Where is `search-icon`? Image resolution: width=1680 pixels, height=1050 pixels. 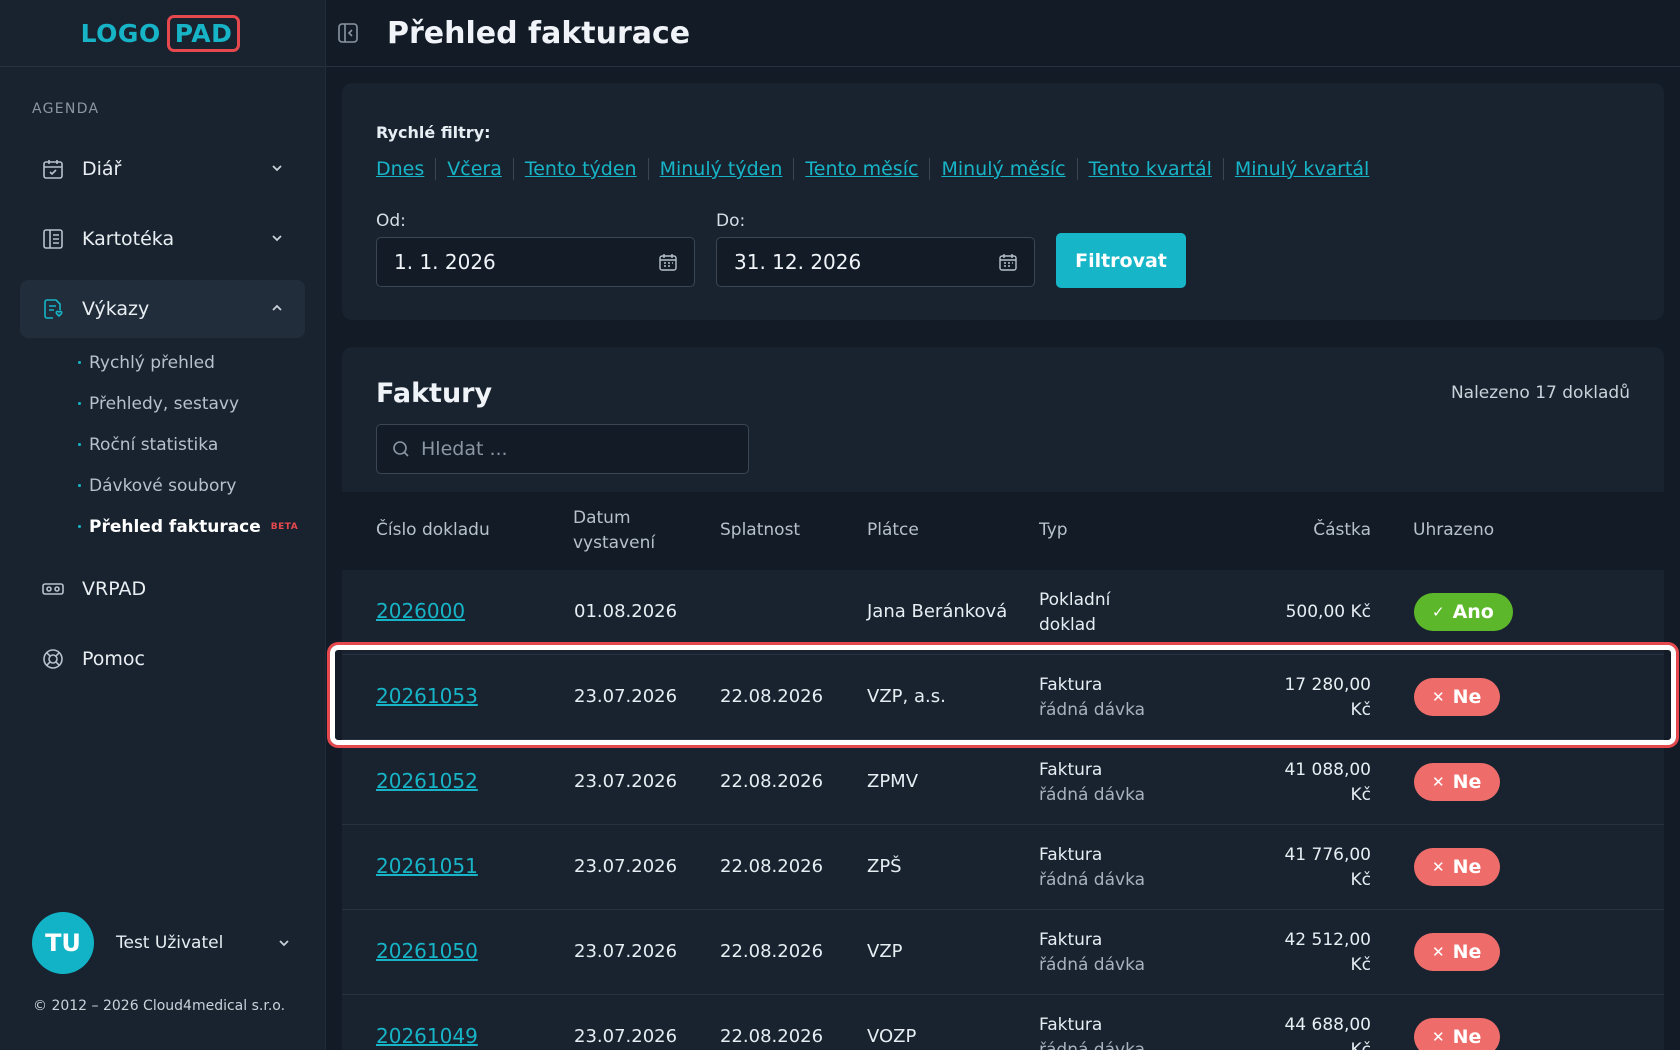
search-icon is located at coordinates (401, 449).